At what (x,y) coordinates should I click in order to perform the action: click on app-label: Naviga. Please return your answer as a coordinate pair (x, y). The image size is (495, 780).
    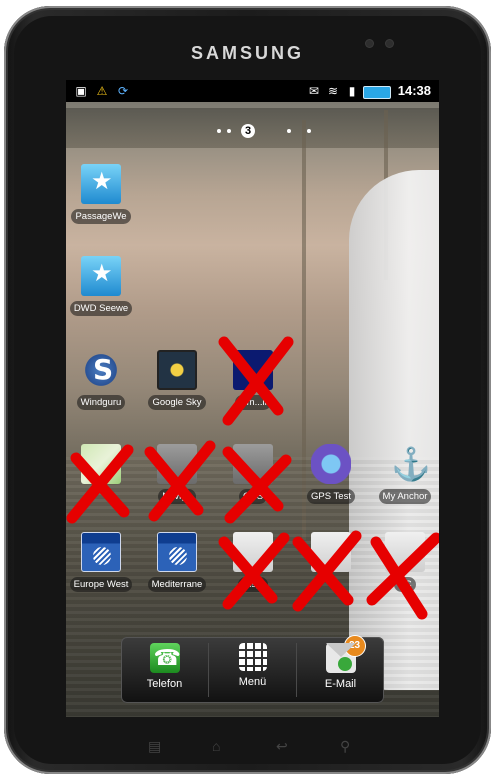
    Looking at the image, I should click on (177, 496).